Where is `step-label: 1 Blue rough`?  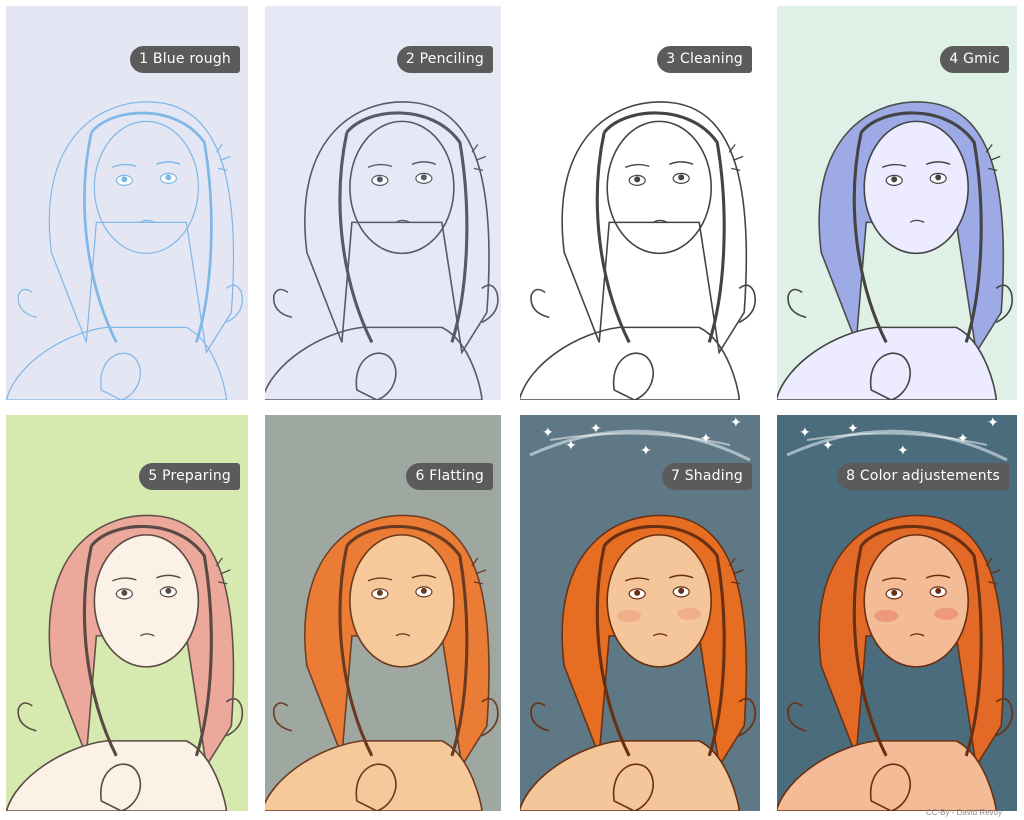
step-label: 1 Blue rough is located at coordinates (185, 59).